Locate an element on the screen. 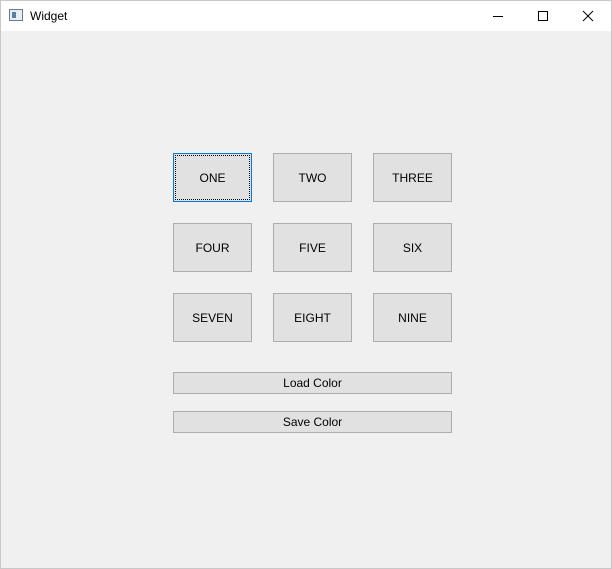  button-three: THREE is located at coordinates (412, 177).